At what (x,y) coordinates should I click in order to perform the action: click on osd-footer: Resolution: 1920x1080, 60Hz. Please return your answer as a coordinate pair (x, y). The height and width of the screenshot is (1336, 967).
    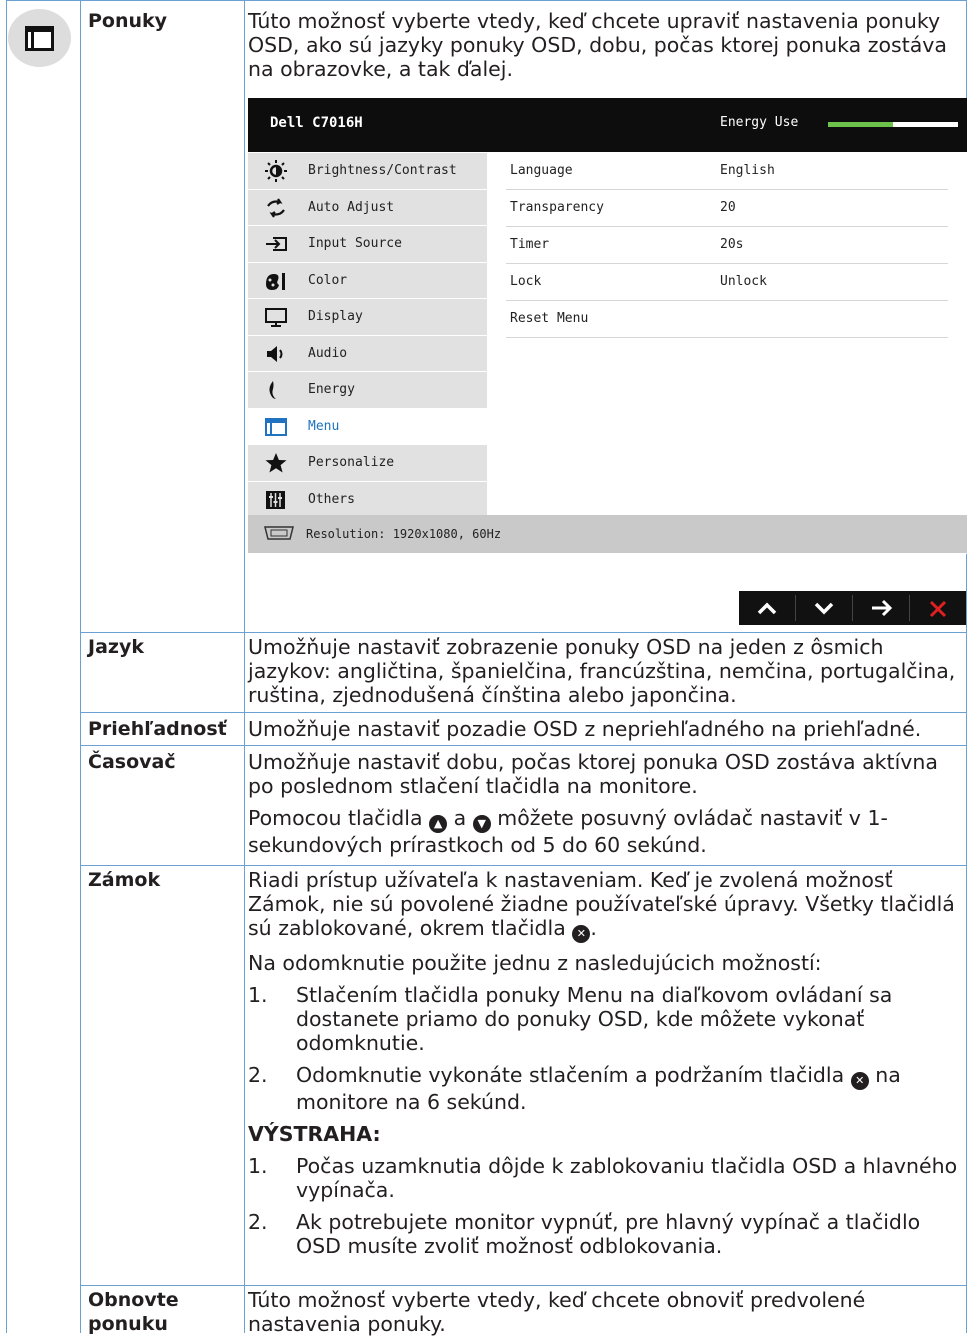
    Looking at the image, I should click on (607, 534).